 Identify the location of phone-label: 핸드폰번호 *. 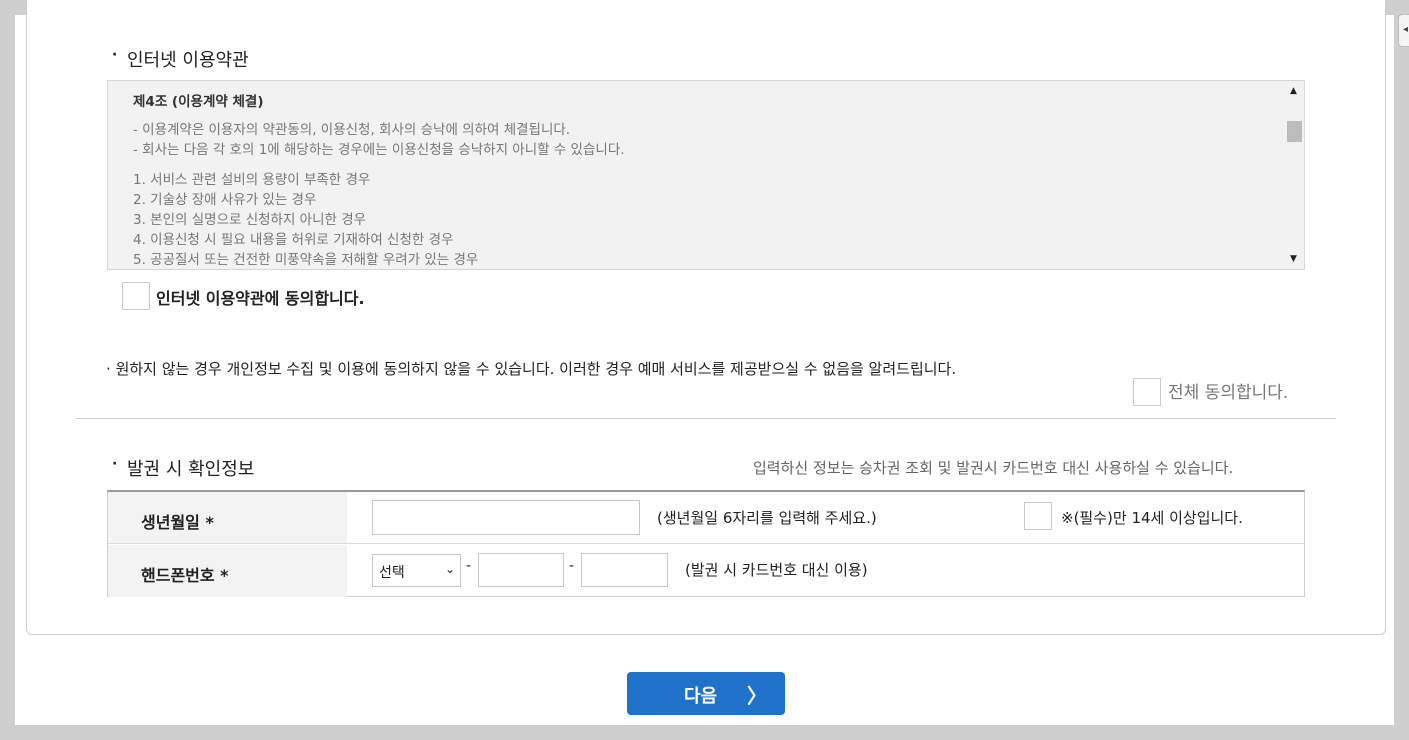
(185, 575).